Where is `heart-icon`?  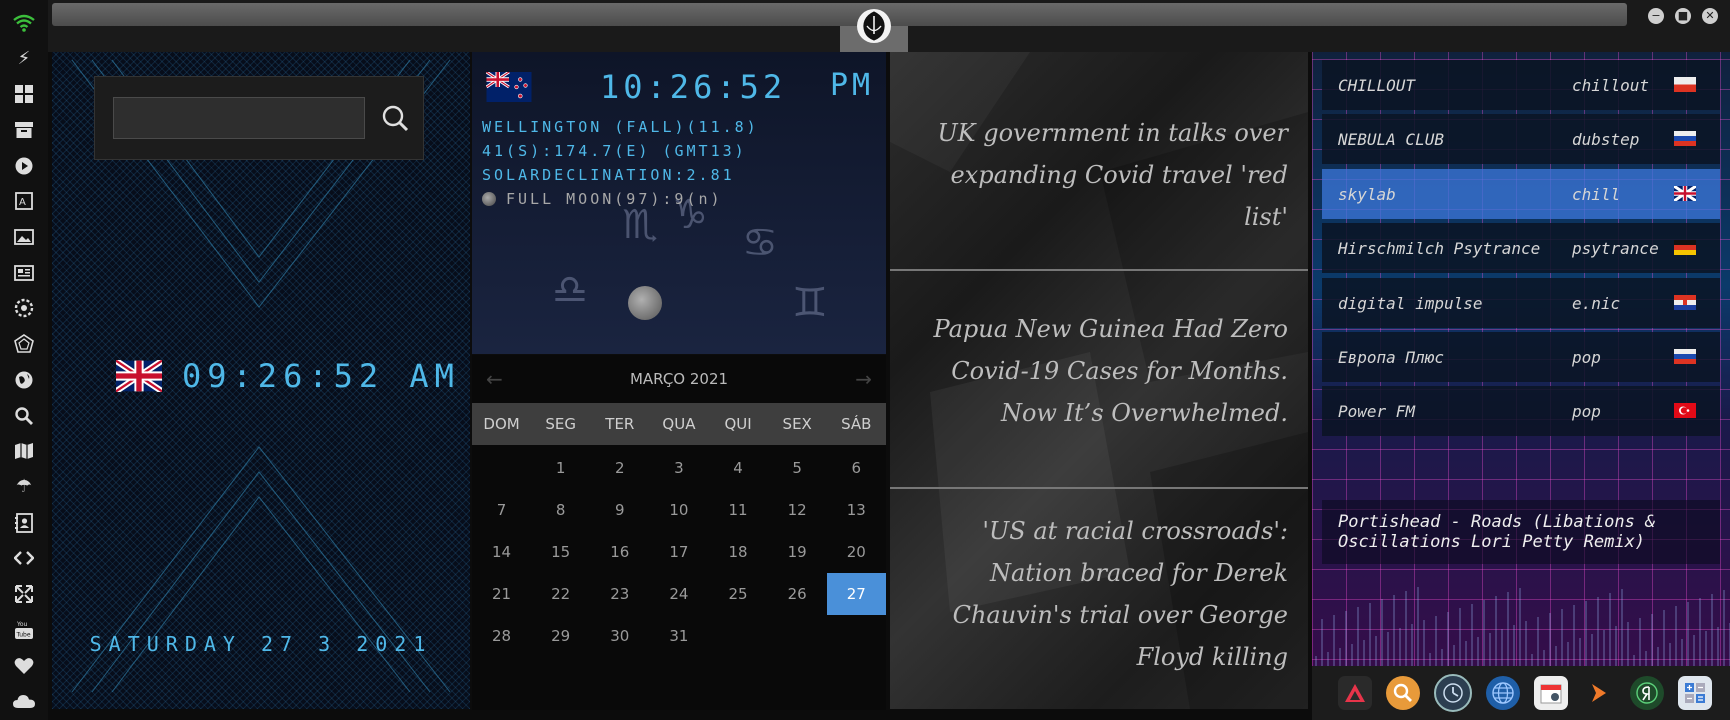 heart-icon is located at coordinates (24, 666).